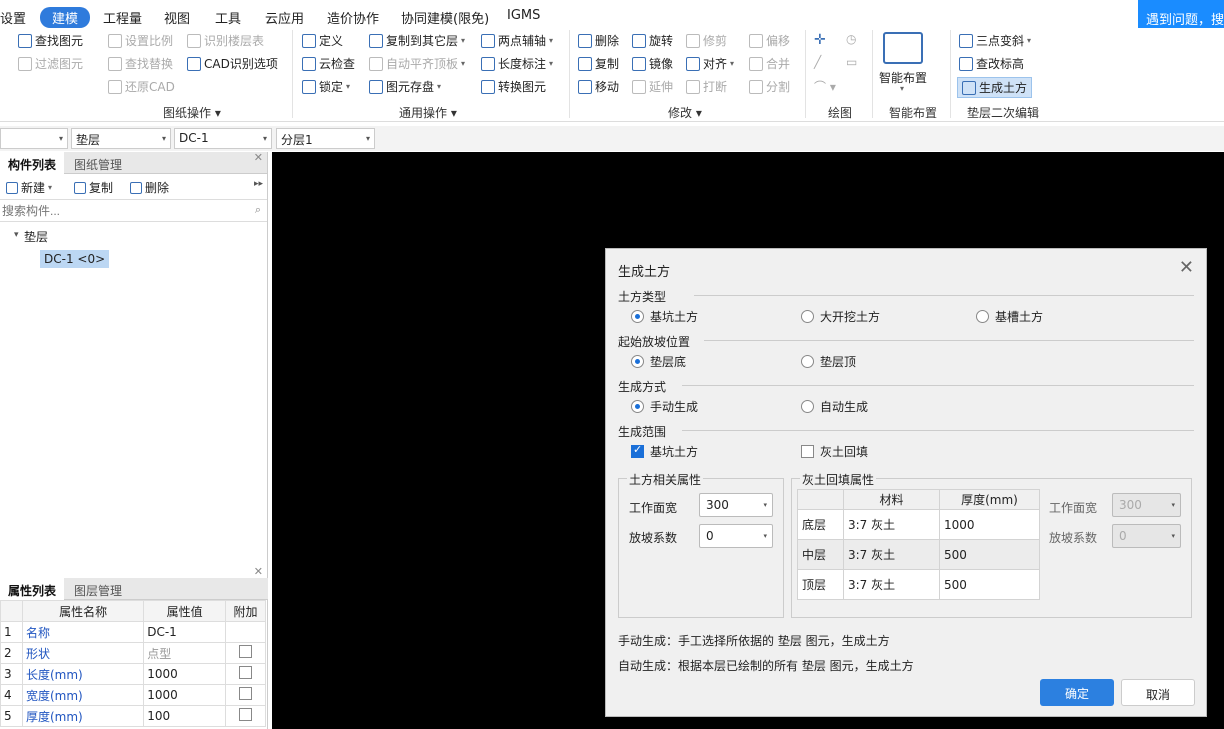  Describe the element at coordinates (328, 63) in the screenshot. I see `cloud-check-button: 云检查` at that location.